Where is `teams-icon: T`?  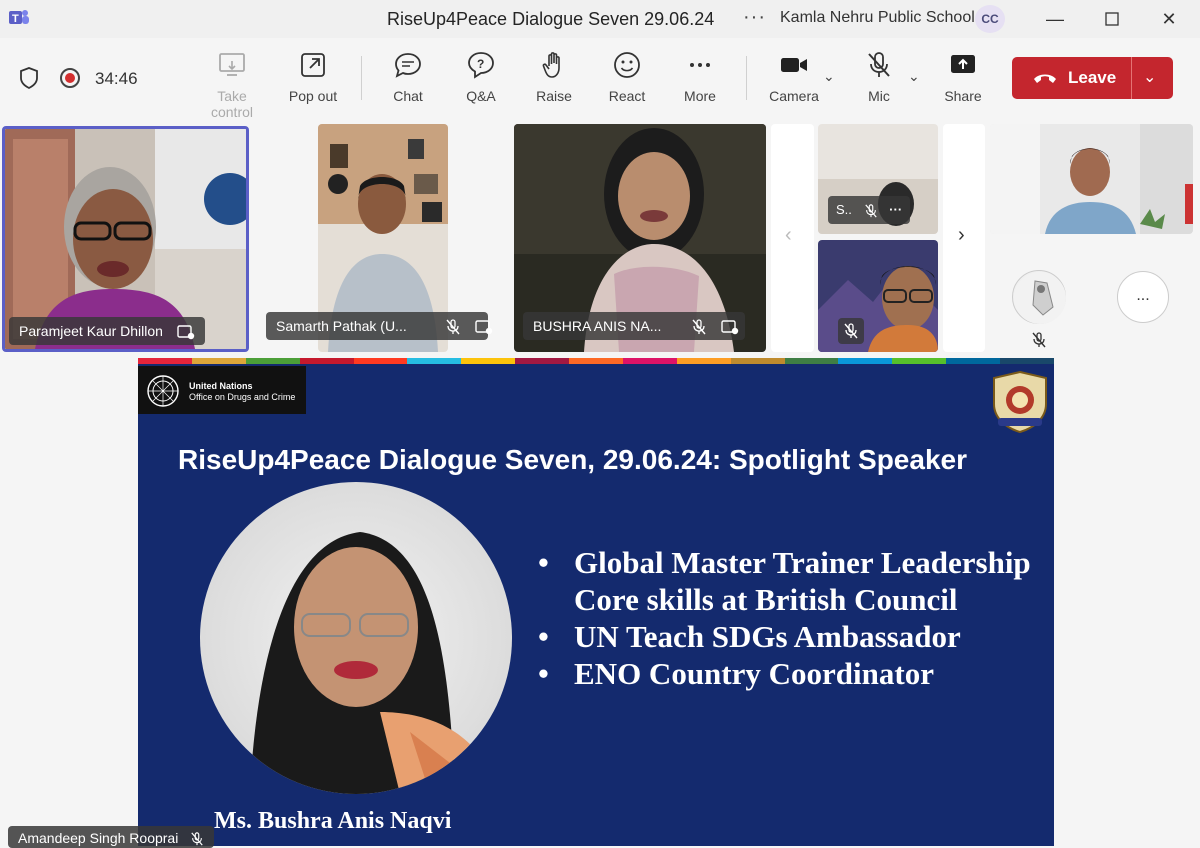
teams-icon: T is located at coordinates (19, 17).